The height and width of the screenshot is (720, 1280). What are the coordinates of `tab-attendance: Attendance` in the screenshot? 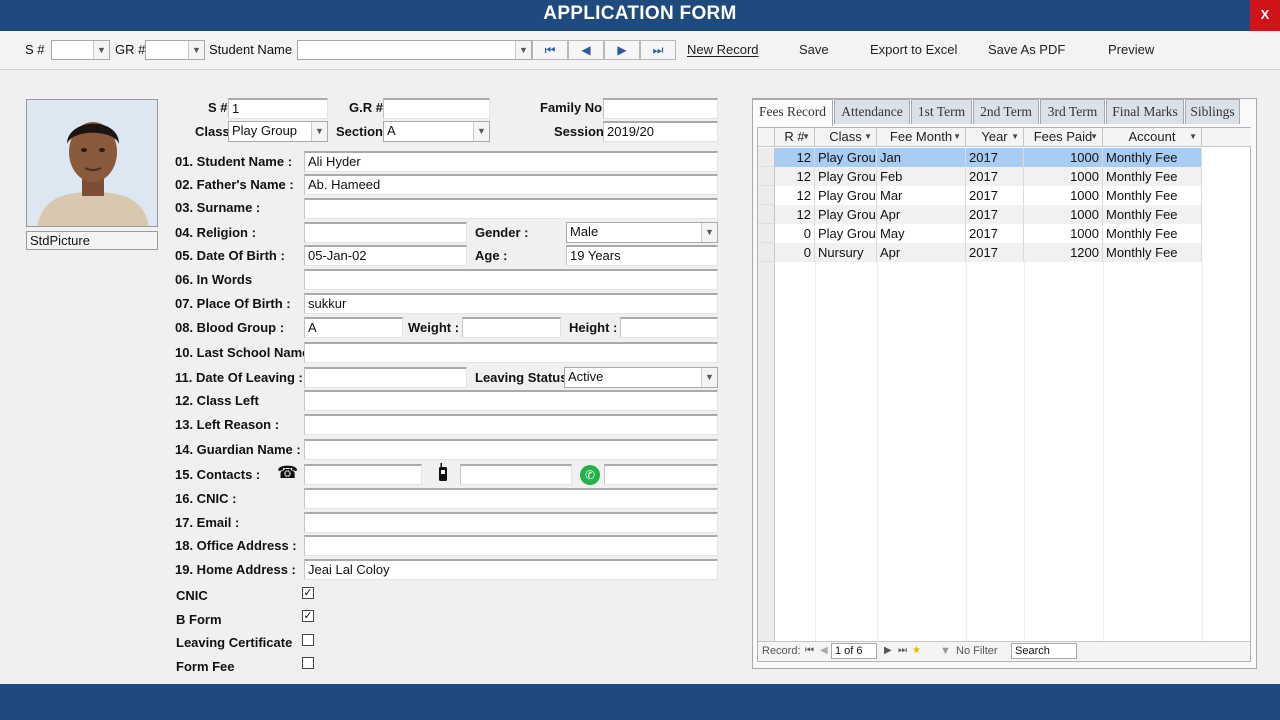 It's located at (872, 111).